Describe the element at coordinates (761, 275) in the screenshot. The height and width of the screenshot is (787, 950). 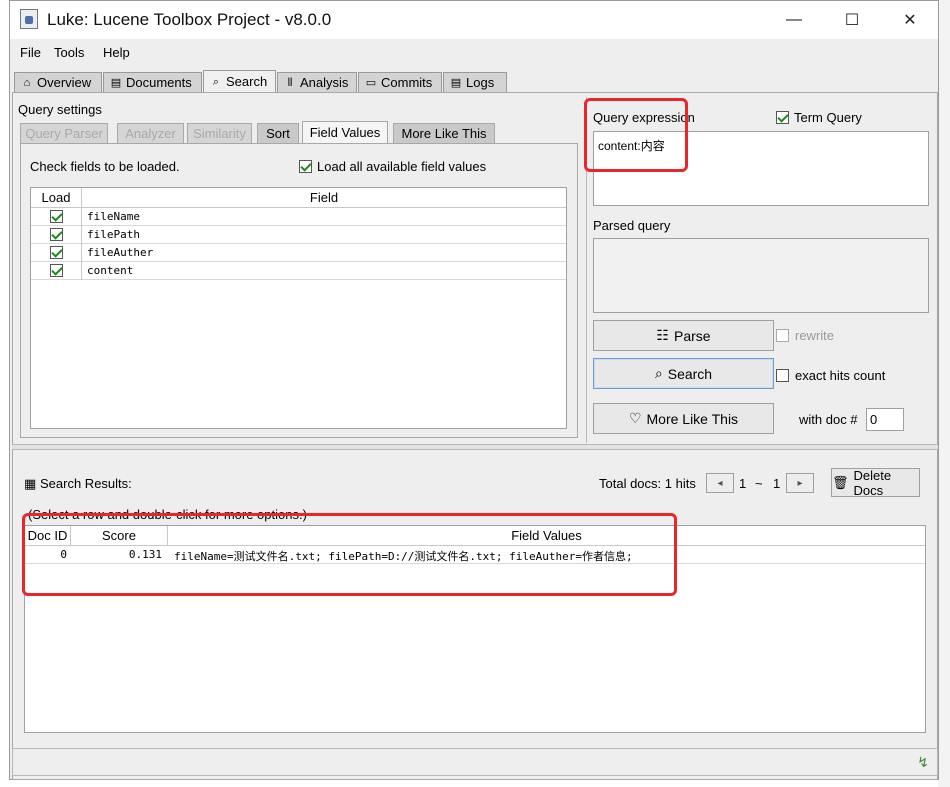
I see `parsed-query-output` at that location.